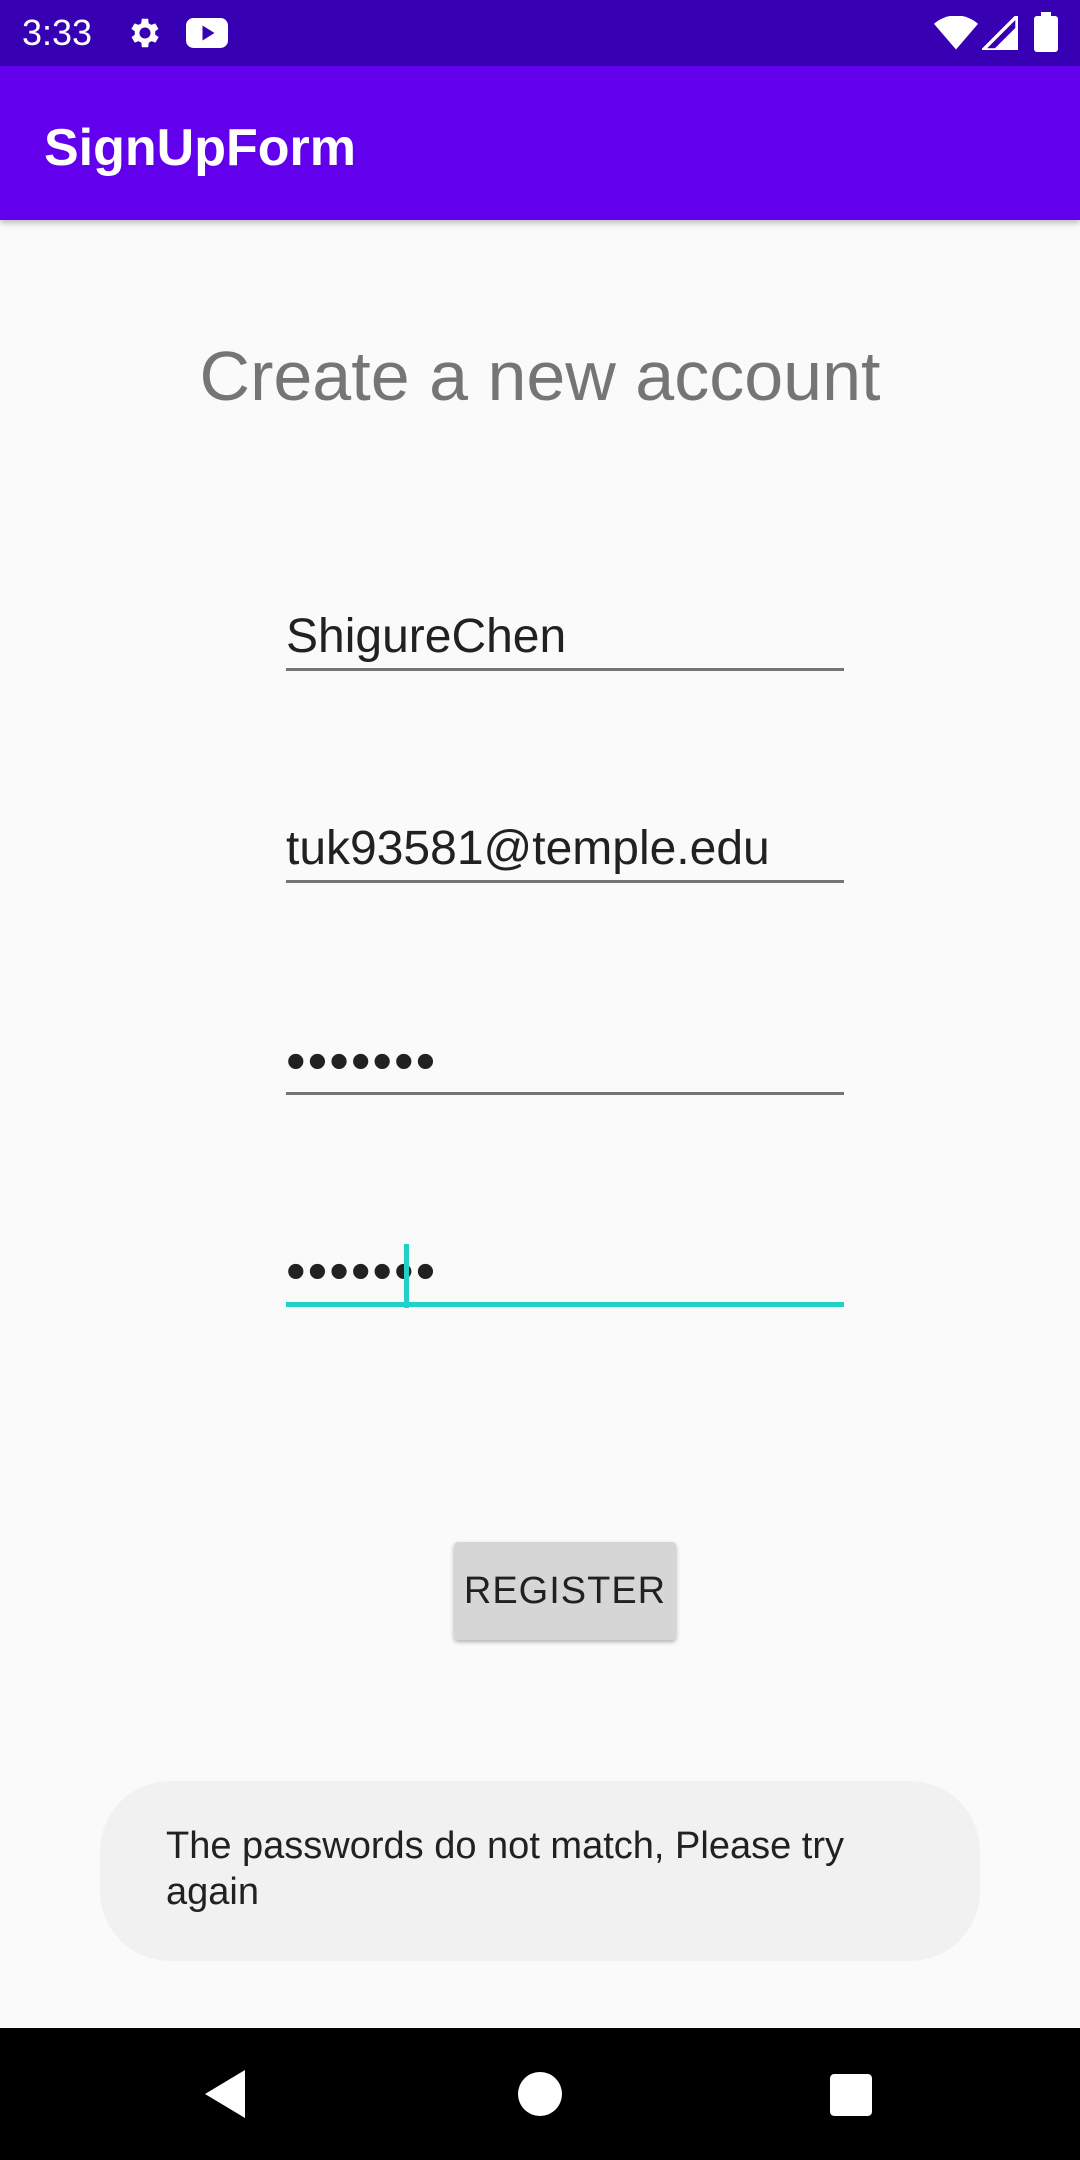 The image size is (1080, 2160). Describe the element at coordinates (362, 1270) in the screenshot. I see `confirm-password-field-value: •••••••` at that location.